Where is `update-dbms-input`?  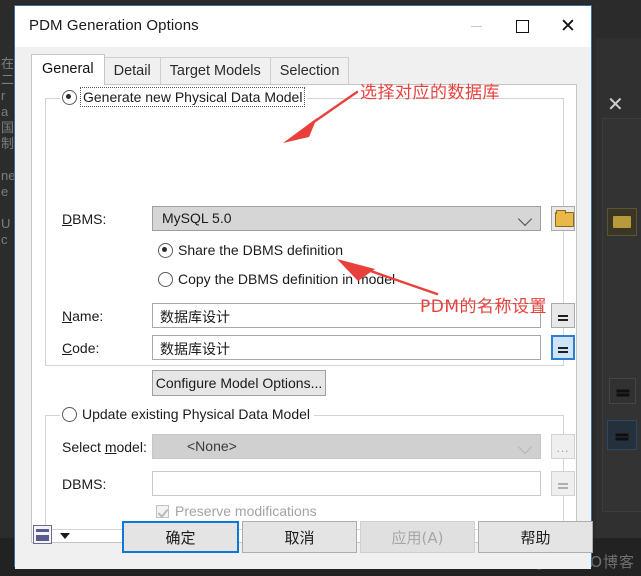
update-dbms-input is located at coordinates (346, 483).